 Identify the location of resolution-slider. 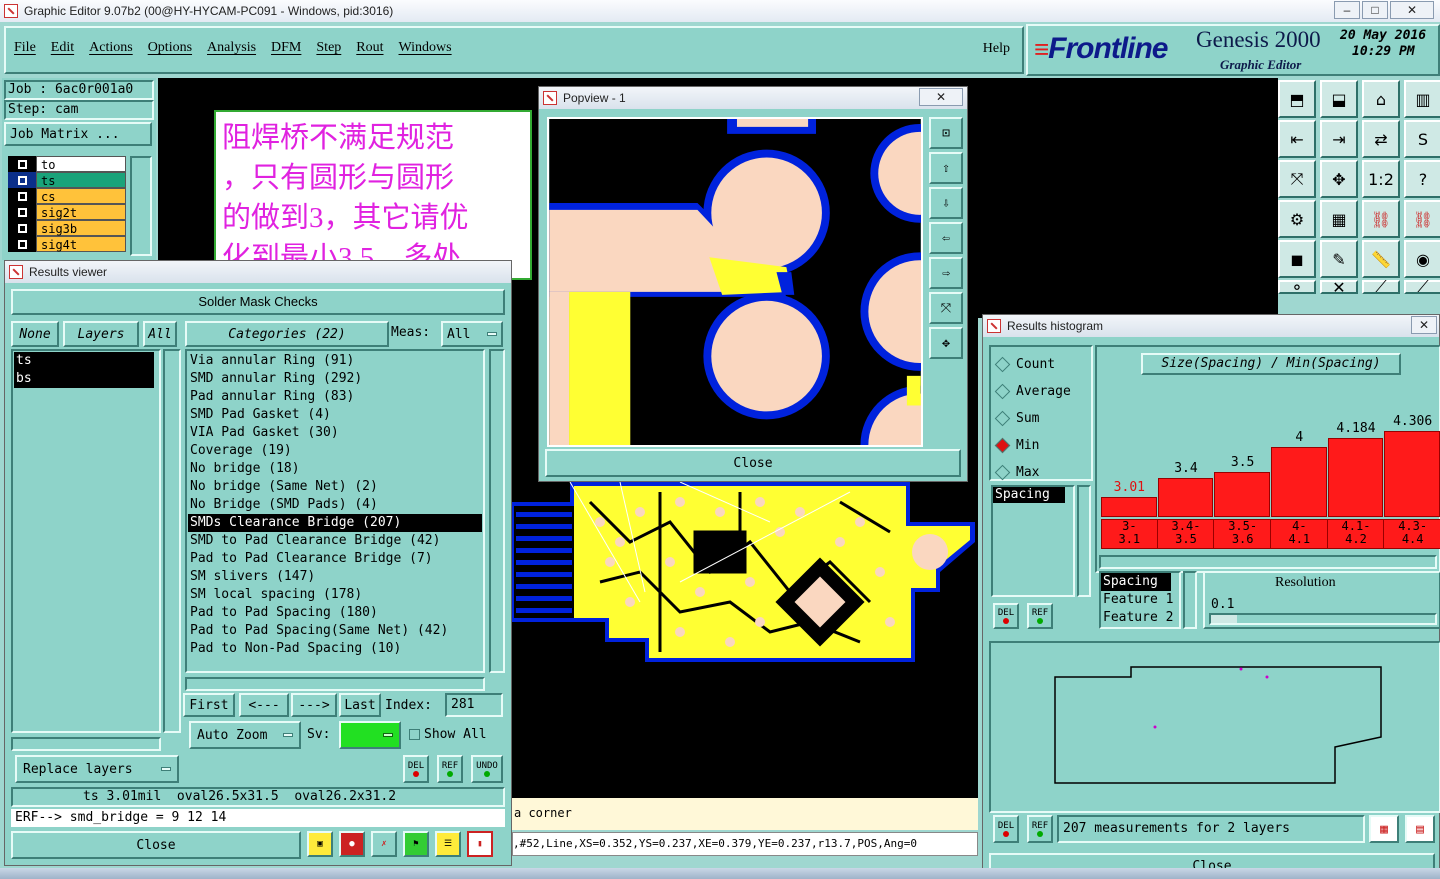
(1323, 619).